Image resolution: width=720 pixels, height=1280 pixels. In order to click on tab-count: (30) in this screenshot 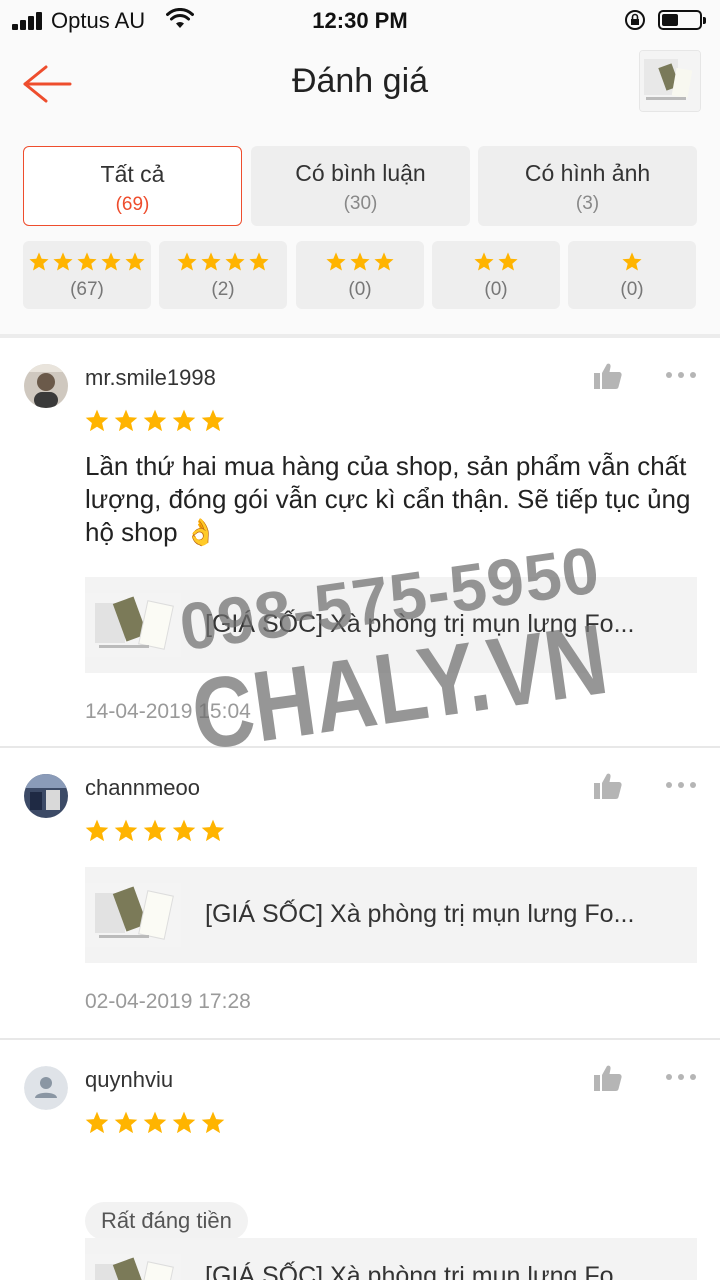, I will do `click(360, 203)`.